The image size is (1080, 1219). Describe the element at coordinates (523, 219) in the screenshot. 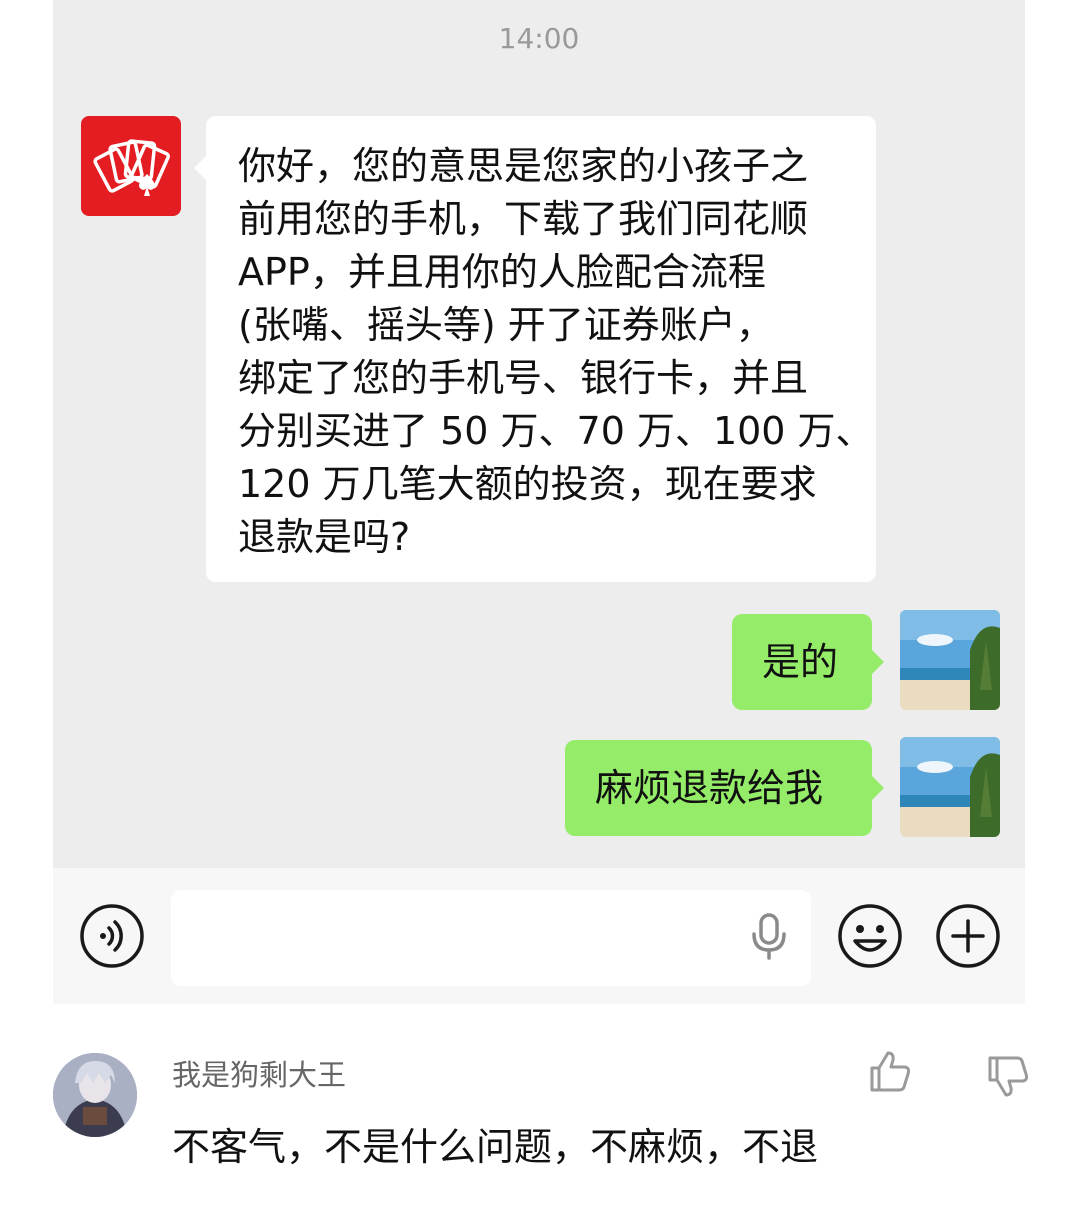

I see `message-line: 前用您的手机，下载了我们同花顺` at that location.